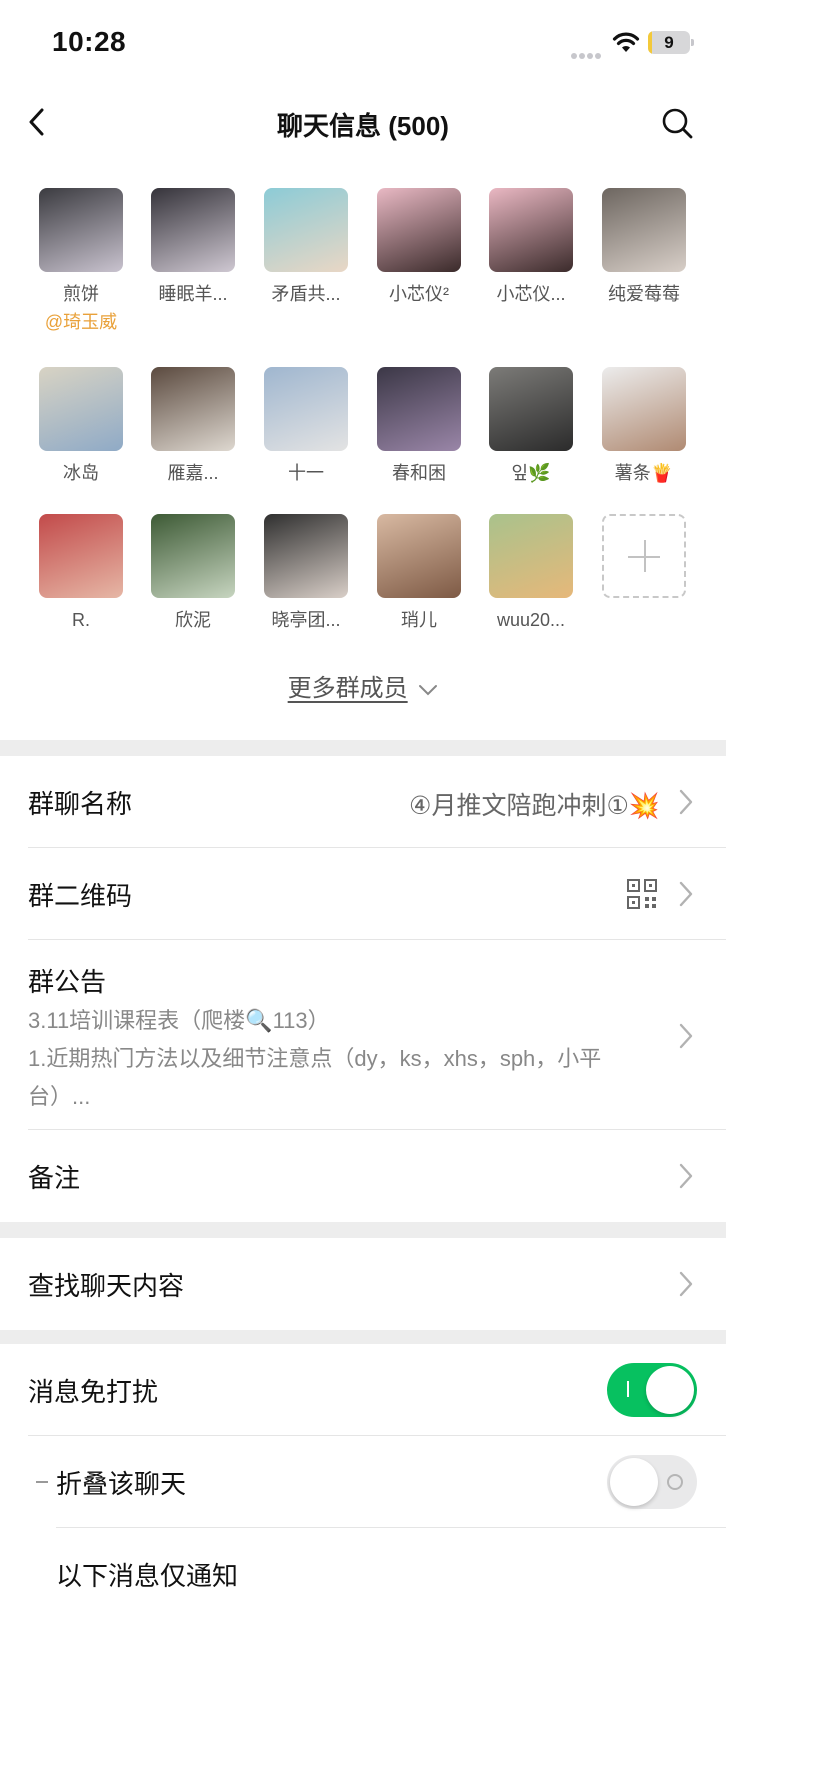  Describe the element at coordinates (89, 41) in the screenshot. I see `status-time: 10:28` at that location.